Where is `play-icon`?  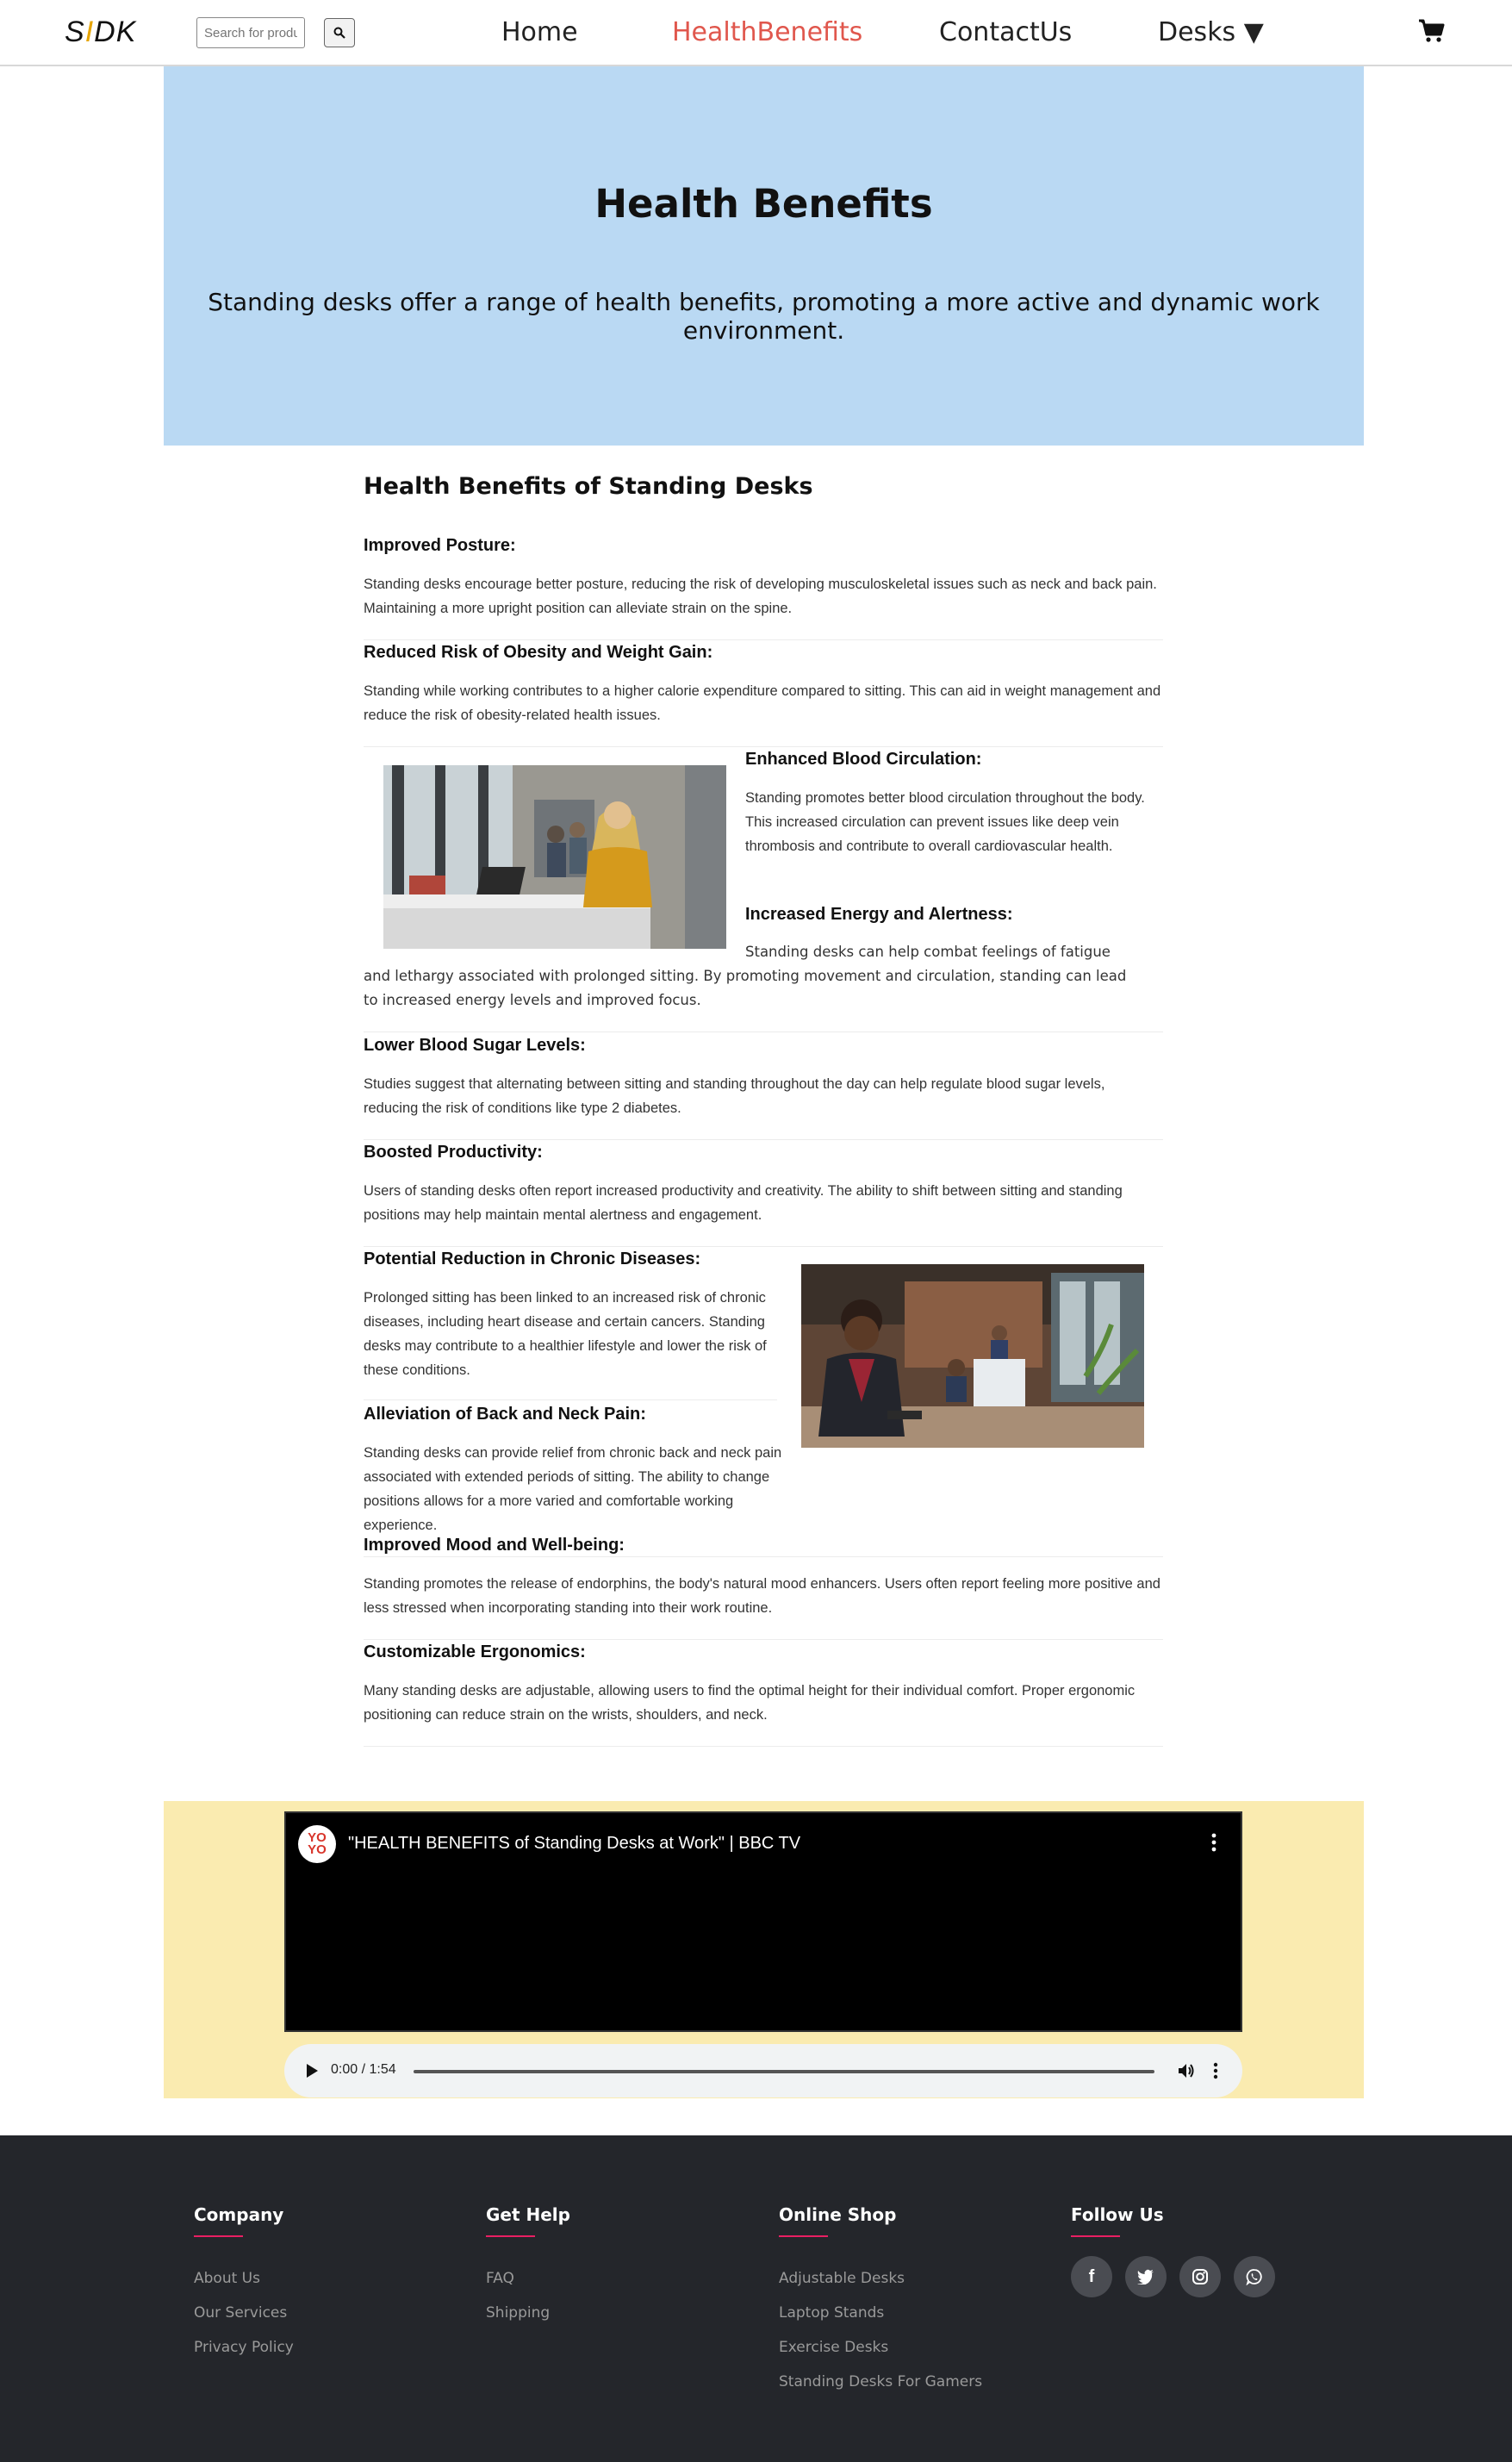 play-icon is located at coordinates (312, 2071).